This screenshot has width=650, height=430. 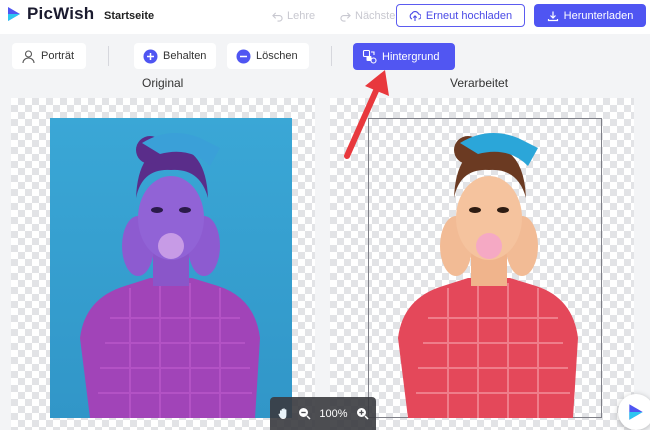 What do you see at coordinates (277, 56) in the screenshot?
I see `delete-label: Löschen` at bounding box center [277, 56].